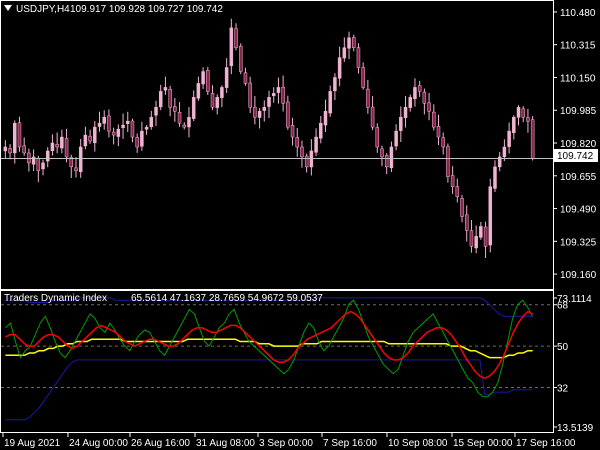  I want to click on ohlc-values: 109.917 109.928 109.727 109.742, so click(146, 9).